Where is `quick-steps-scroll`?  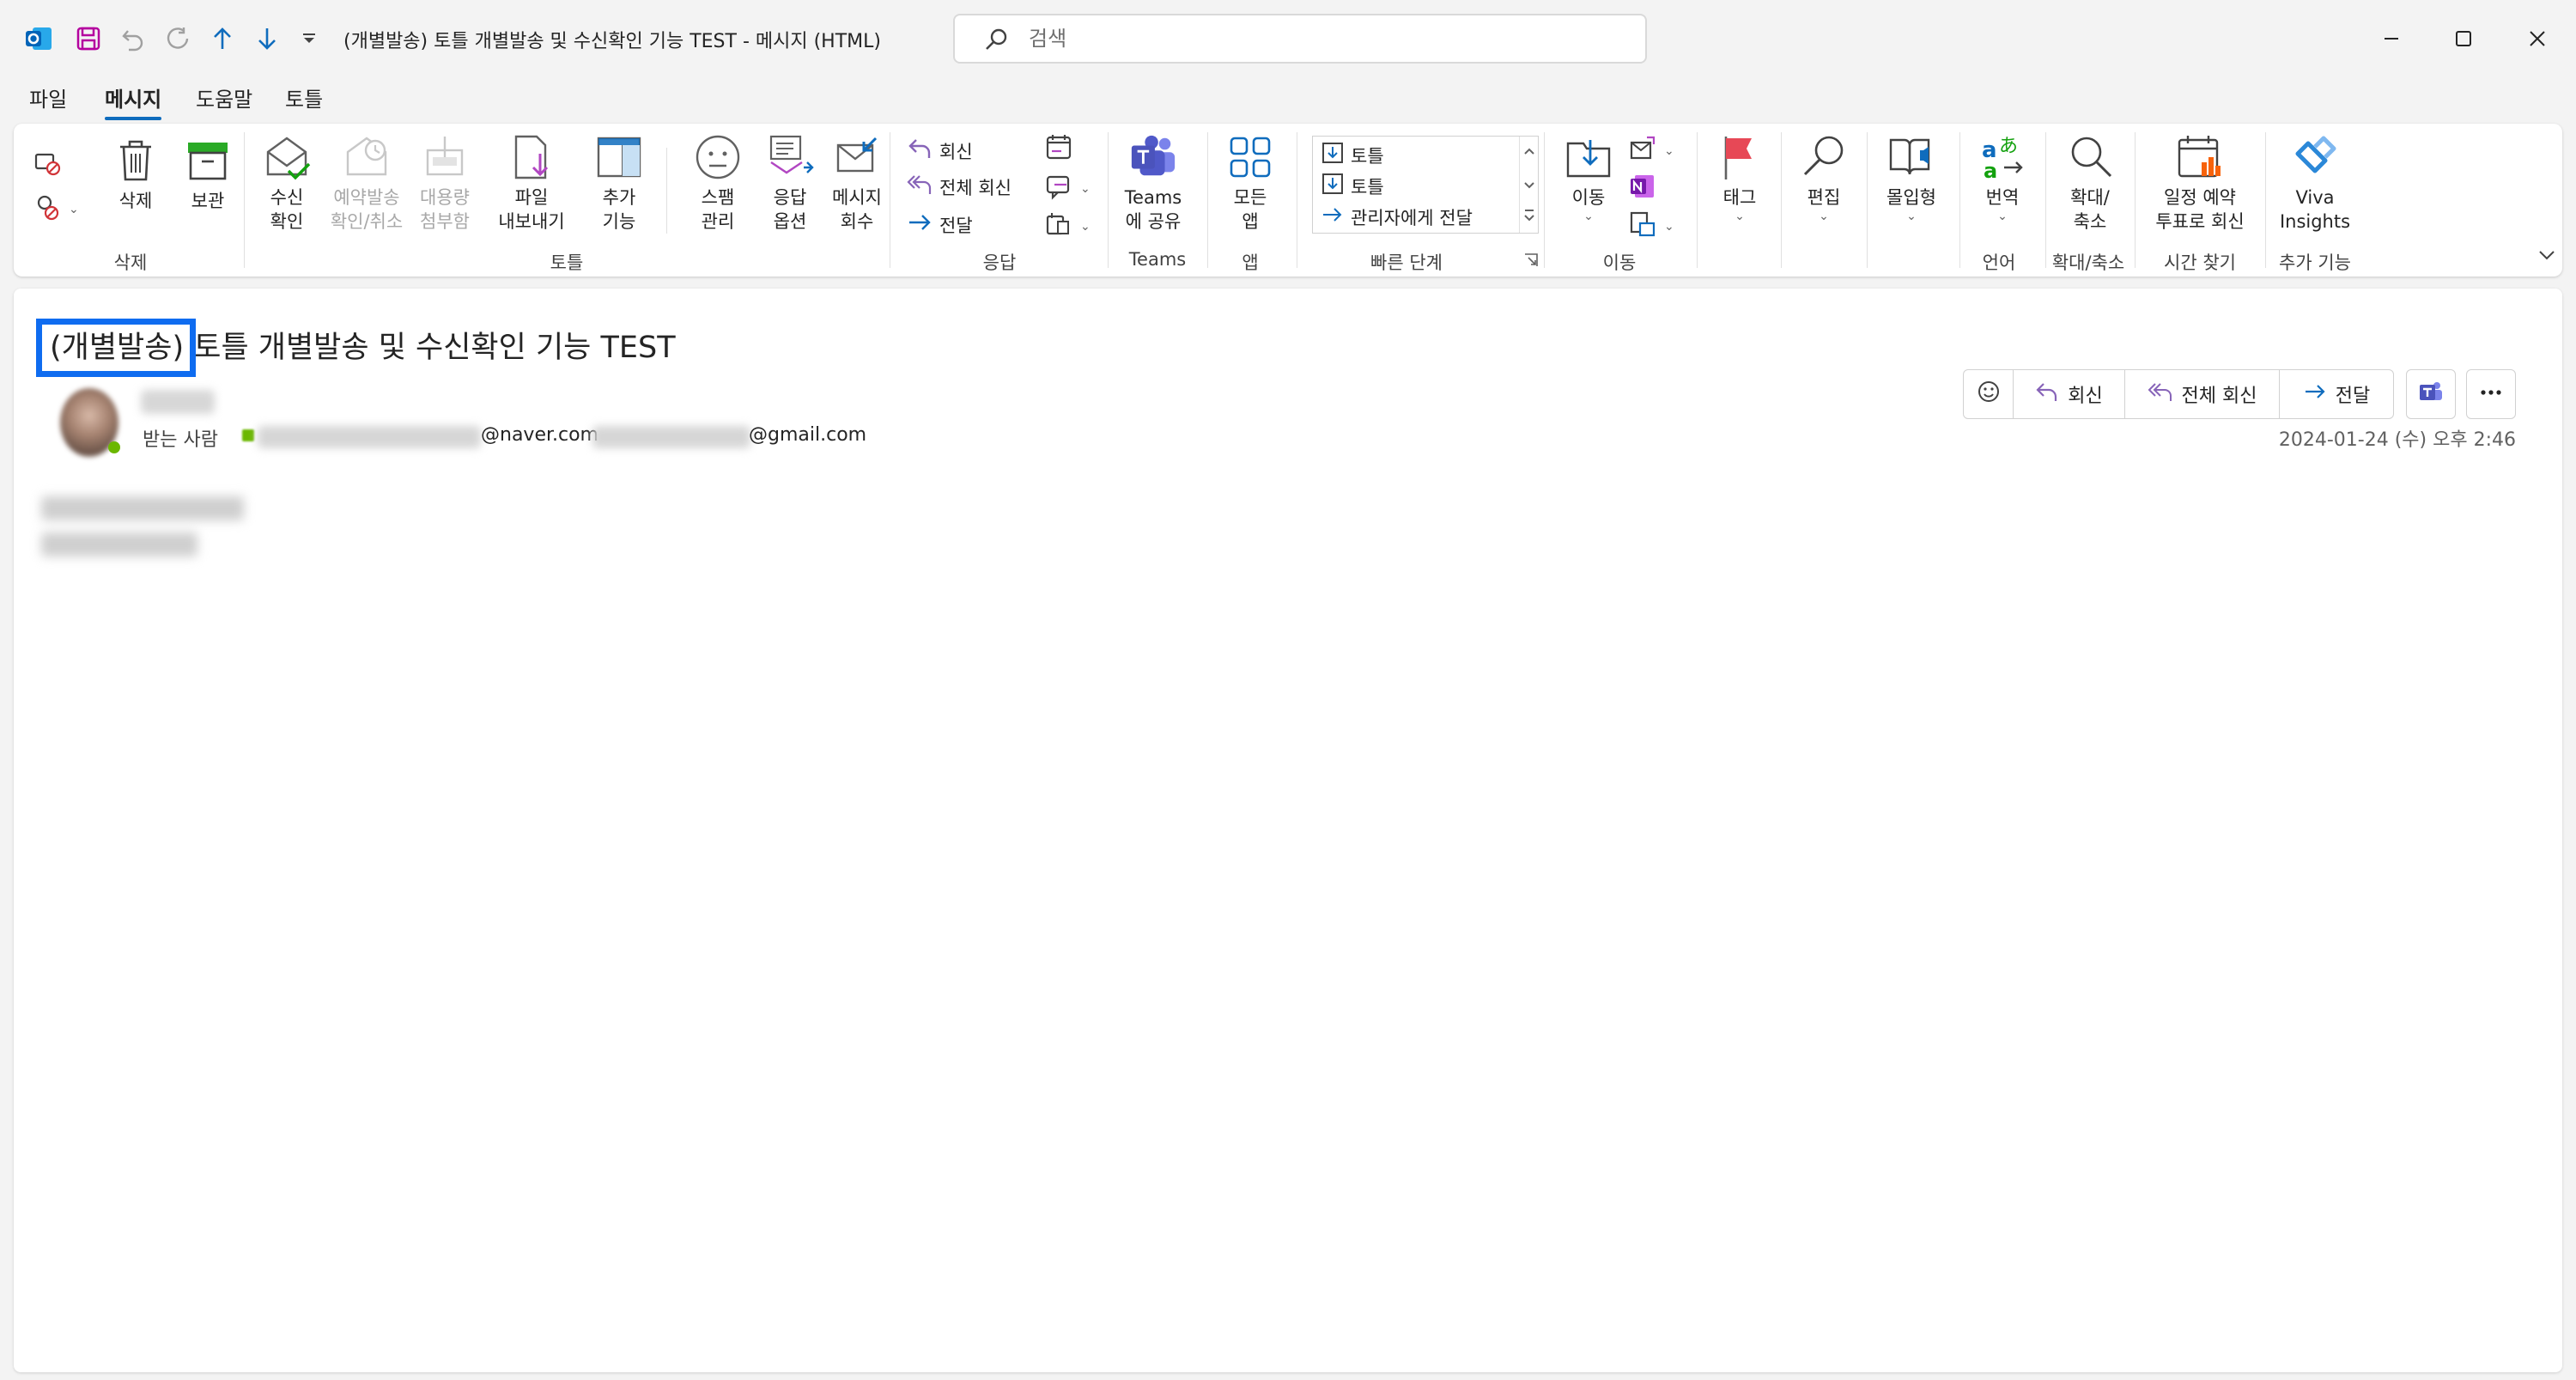 quick-steps-scroll is located at coordinates (1528, 185).